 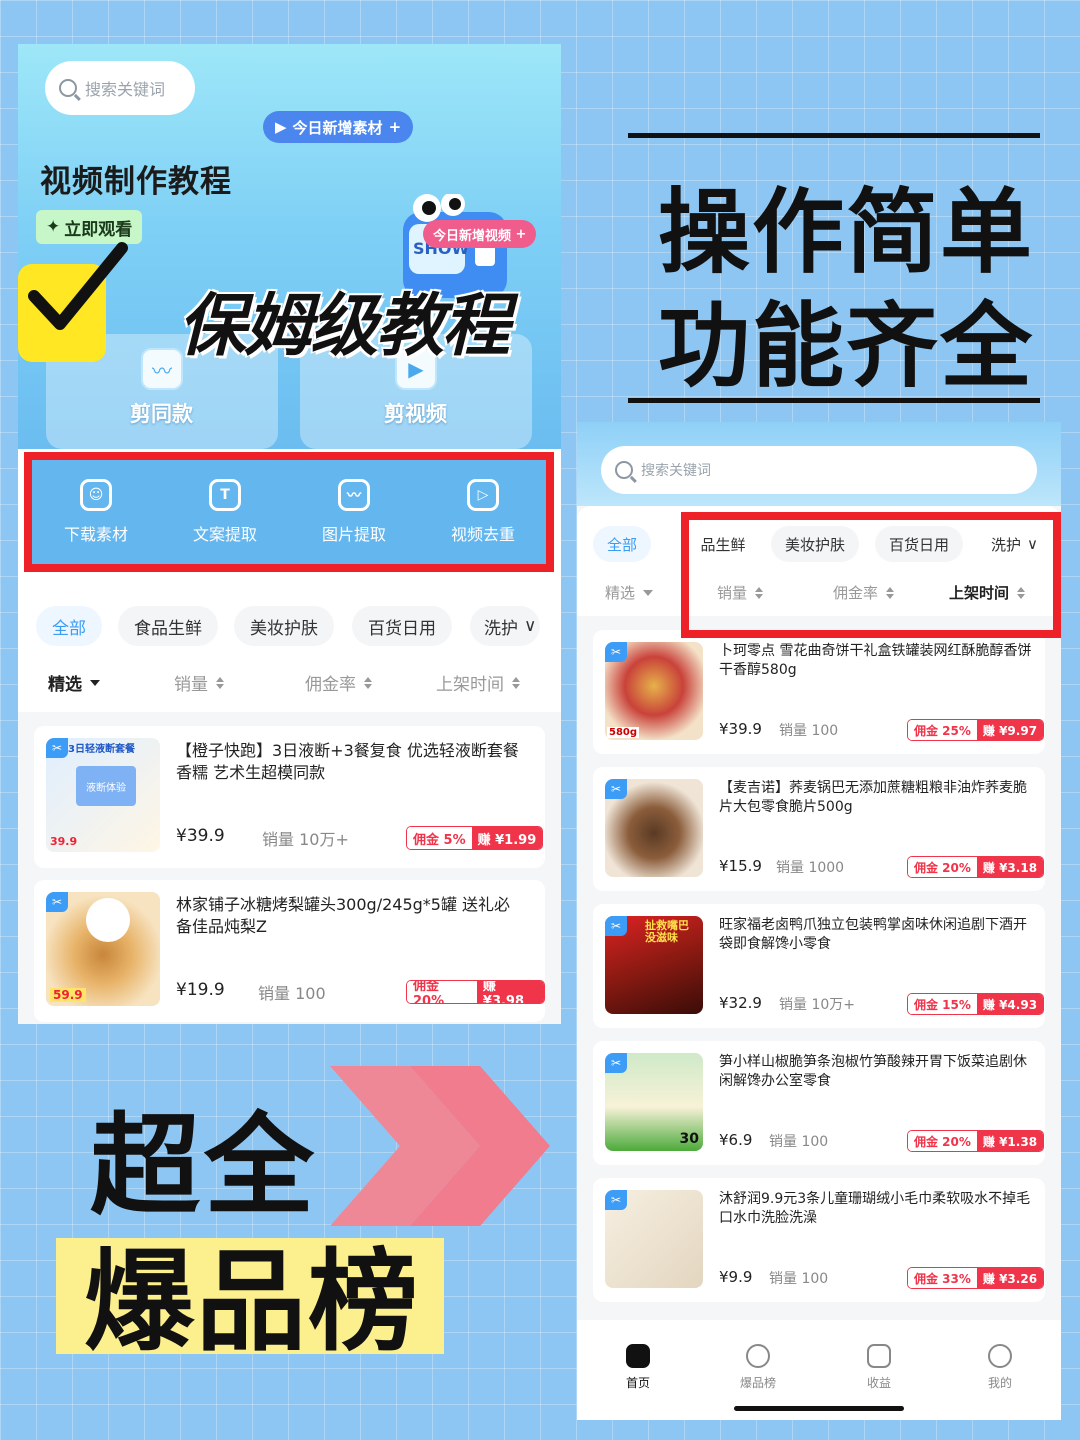 I want to click on chip-food: 食品生鲜, so click(x=168, y=626).